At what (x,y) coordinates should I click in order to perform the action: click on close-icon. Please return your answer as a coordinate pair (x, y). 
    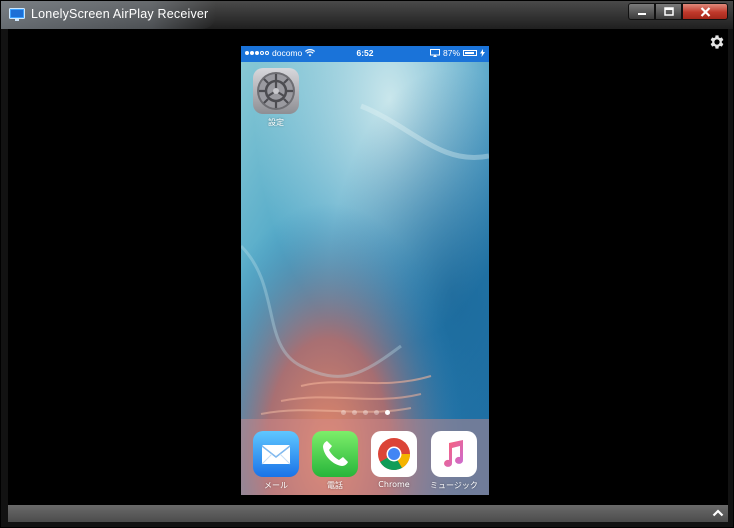
    Looking at the image, I should click on (705, 11).